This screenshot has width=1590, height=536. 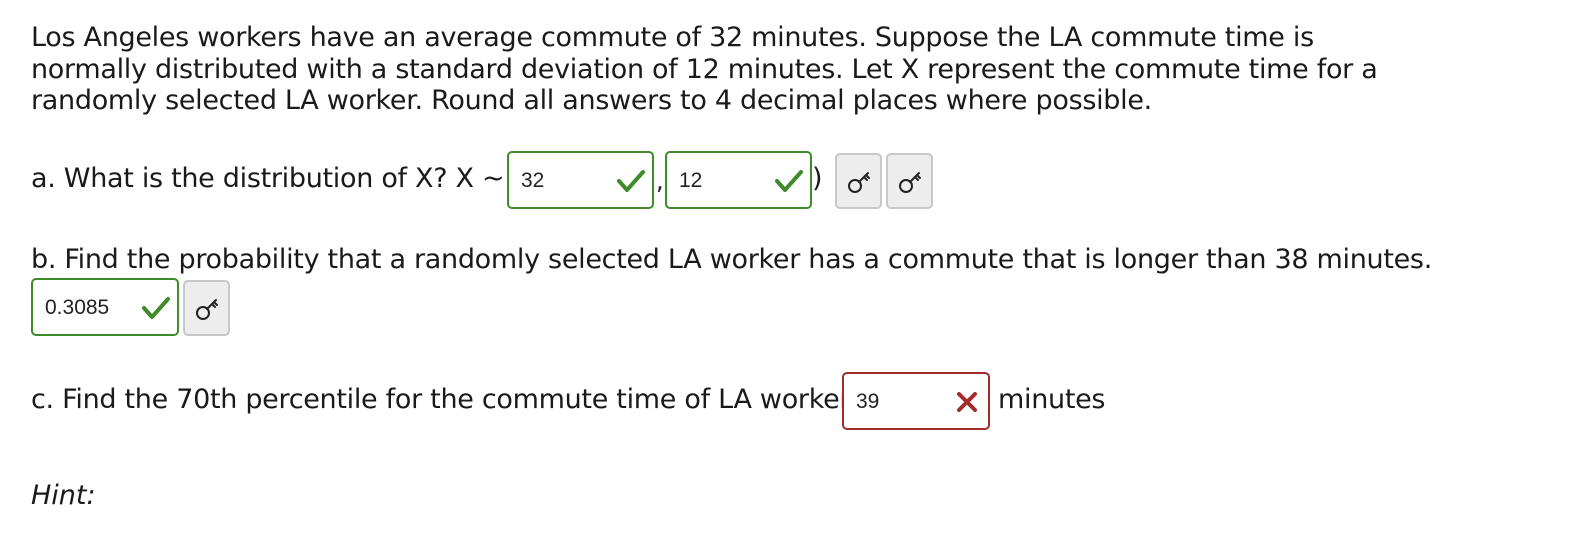 What do you see at coordinates (691, 180) in the screenshot?
I see `sd-answer-value: 12` at bounding box center [691, 180].